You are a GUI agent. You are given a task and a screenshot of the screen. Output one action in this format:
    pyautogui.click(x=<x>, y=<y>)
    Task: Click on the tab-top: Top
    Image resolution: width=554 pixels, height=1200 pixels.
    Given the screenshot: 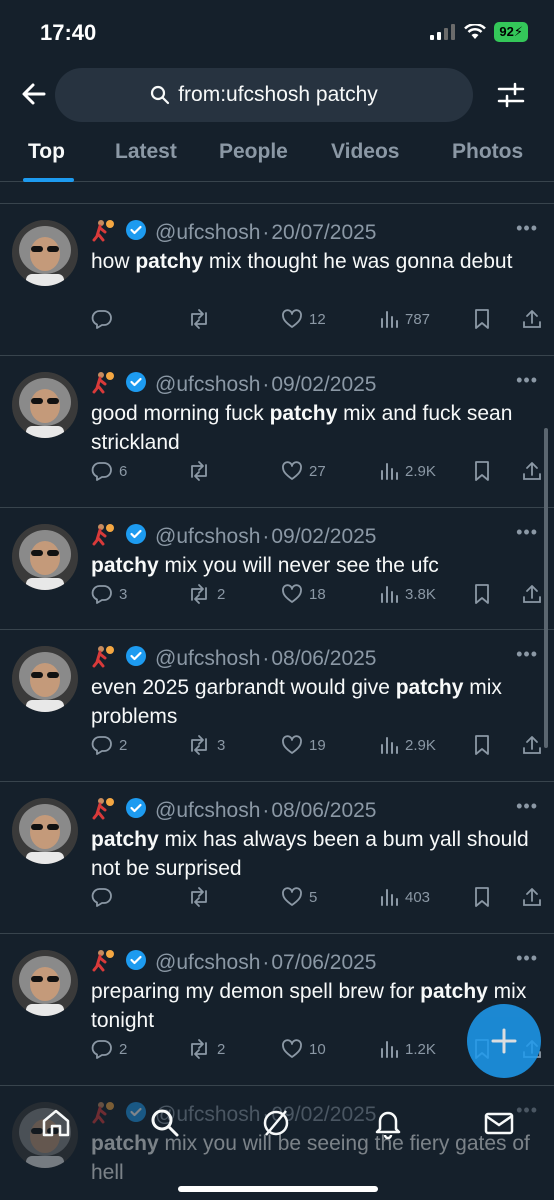 What is the action you would take?
    pyautogui.click(x=46, y=152)
    